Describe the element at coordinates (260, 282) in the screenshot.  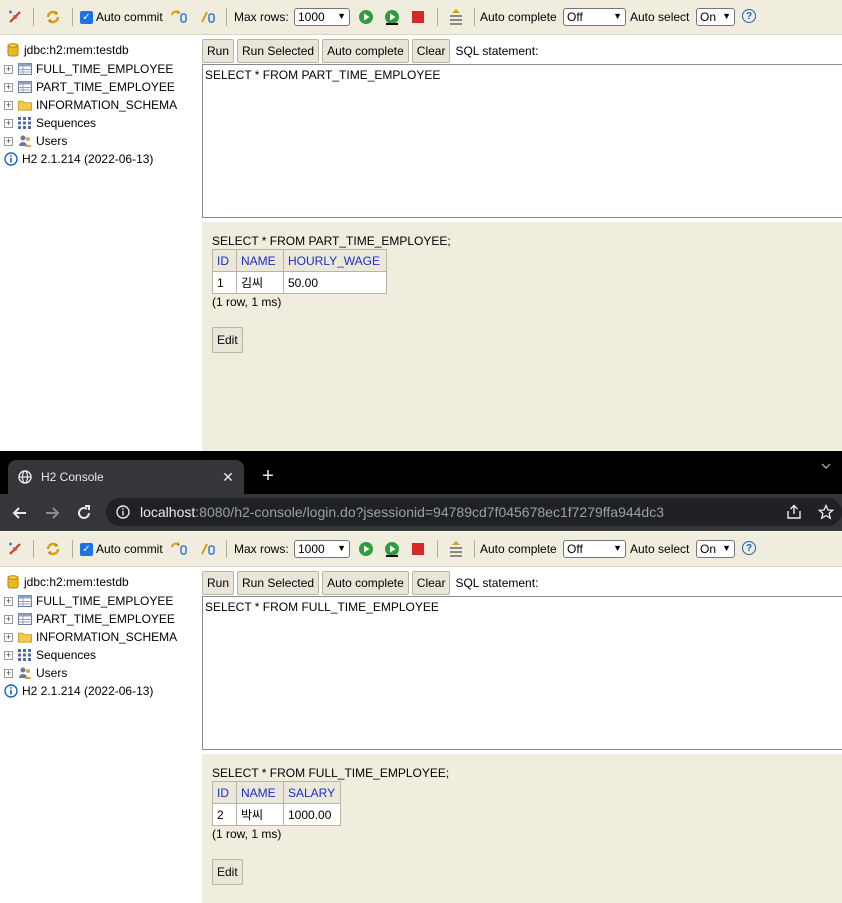
I see `table-cell: 김씨` at that location.